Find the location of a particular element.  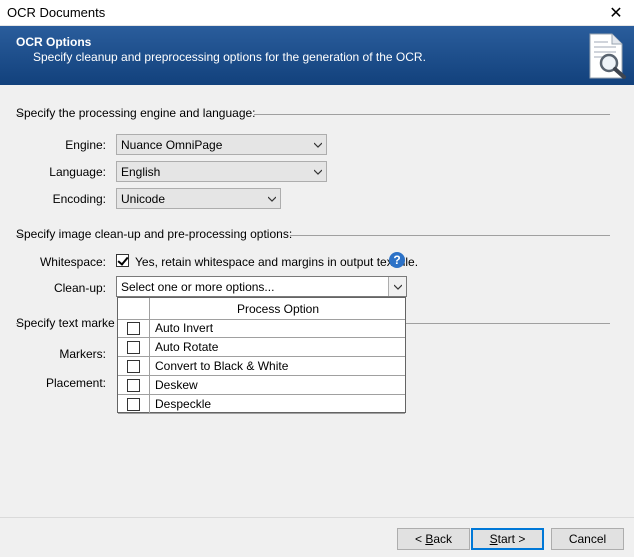

help-icon: ? is located at coordinates (397, 260).